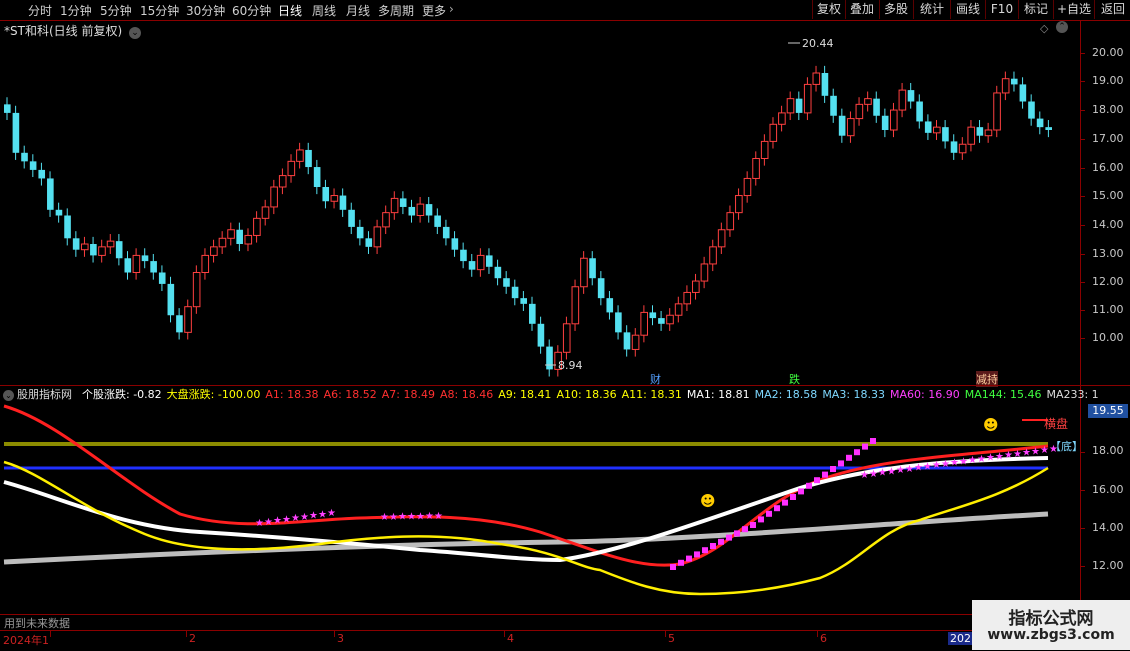 This screenshot has width=1130, height=651. Describe the element at coordinates (44, 394) in the screenshot. I see `indicator-name: 股朋指标网` at that location.